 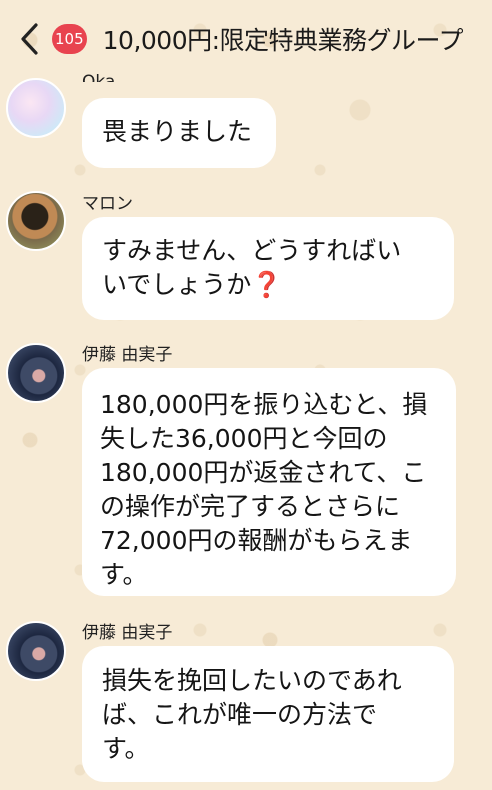 I want to click on chat-title: 10,000円:限定特典業務グループ, so click(x=283, y=39).